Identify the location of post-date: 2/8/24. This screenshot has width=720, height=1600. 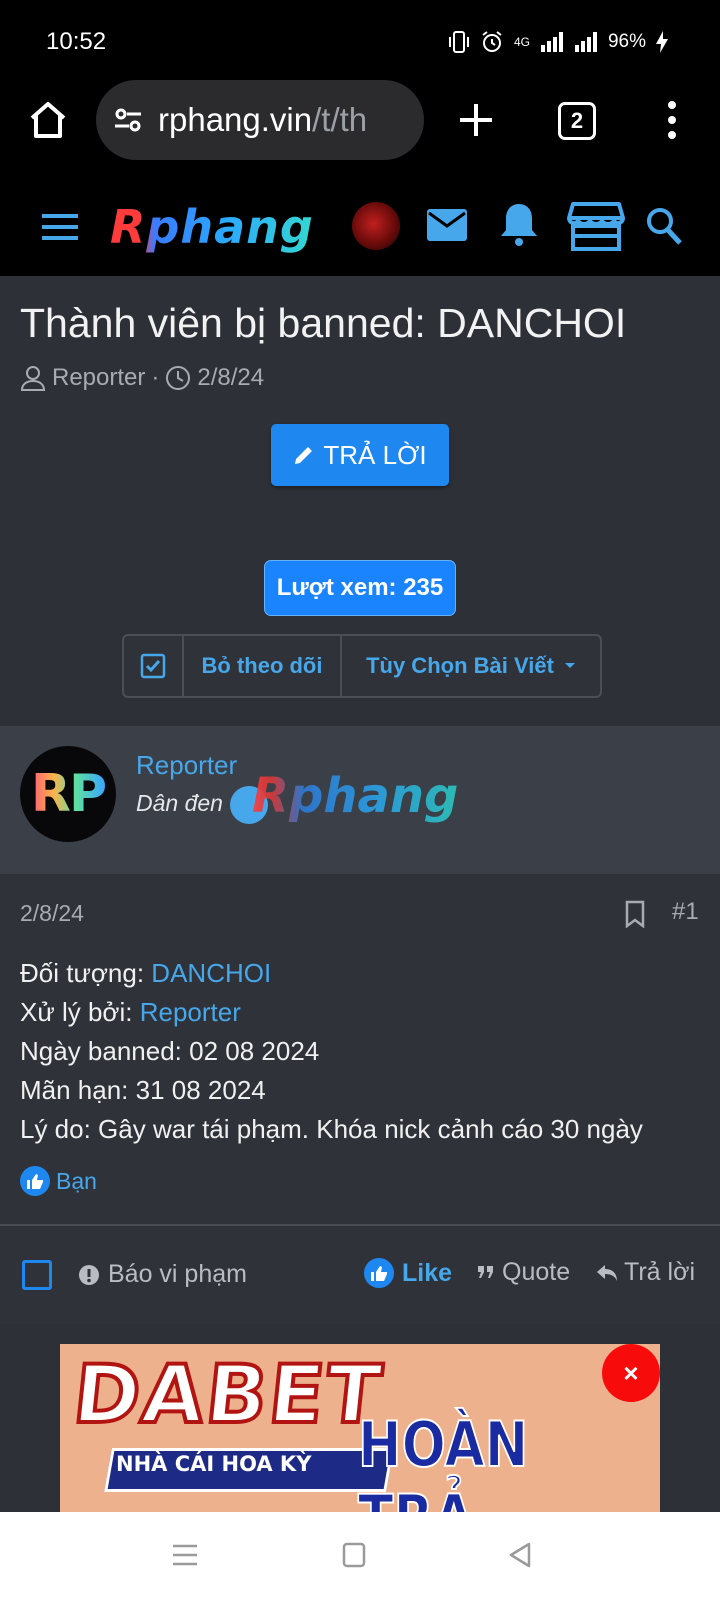
(52, 913).